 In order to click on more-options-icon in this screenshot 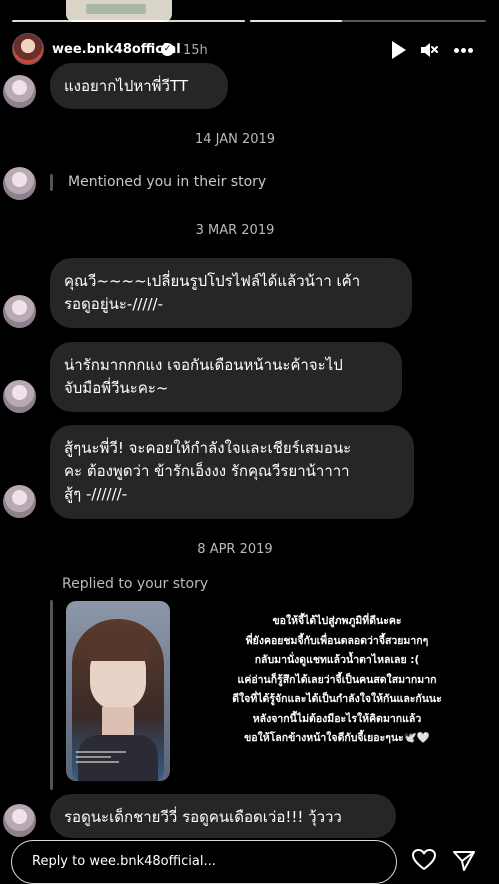, I will do `click(464, 50)`.